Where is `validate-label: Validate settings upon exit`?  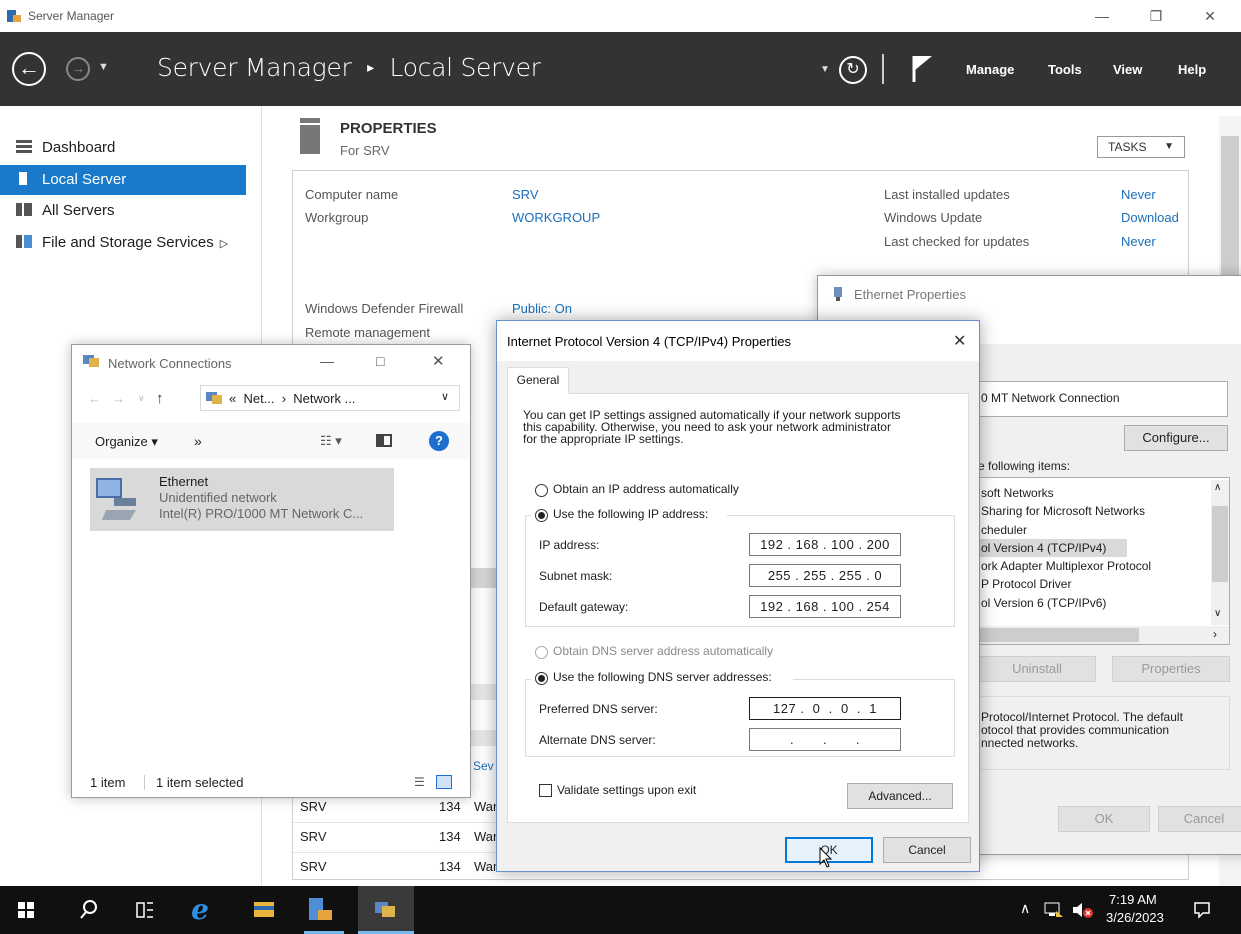
validate-label: Validate settings upon exit is located at coordinates (626, 790).